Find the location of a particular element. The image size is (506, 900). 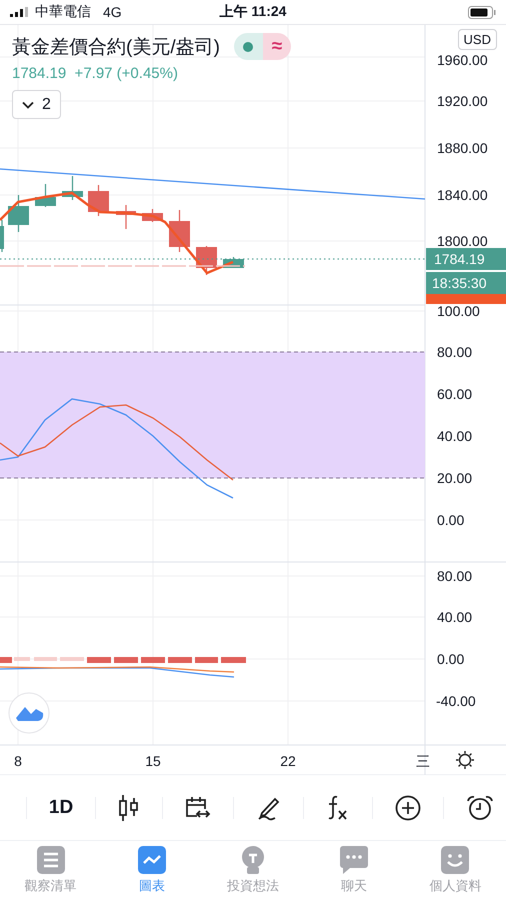

tab-bar-item: 圖表 is located at coordinates (151, 870).